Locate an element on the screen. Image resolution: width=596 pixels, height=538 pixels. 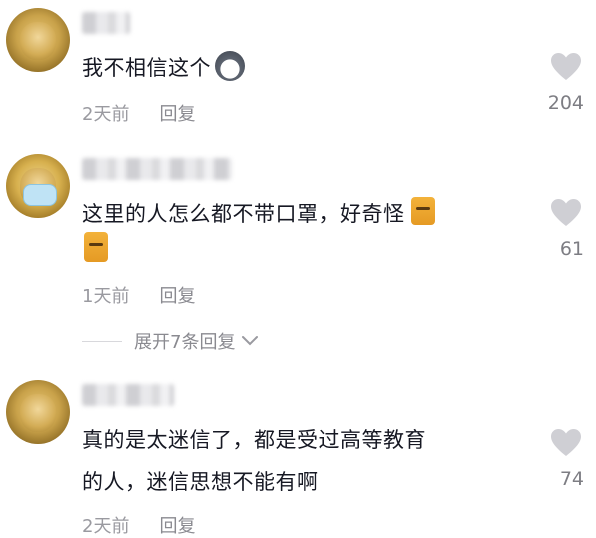
husky-emoji-icon is located at coordinates (230, 66).